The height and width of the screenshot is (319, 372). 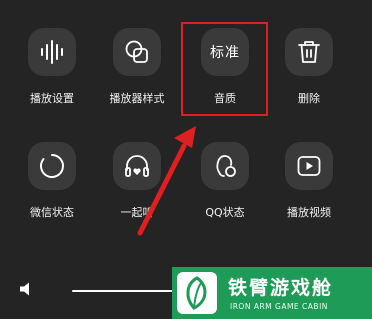 I want to click on option-player-style: 播放器样式, so click(x=137, y=67).